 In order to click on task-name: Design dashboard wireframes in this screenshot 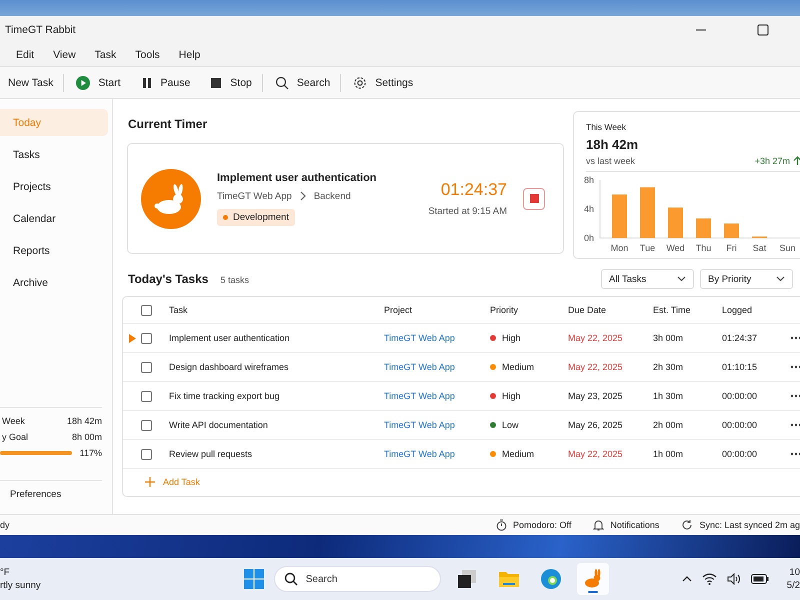, I will do `click(229, 367)`.